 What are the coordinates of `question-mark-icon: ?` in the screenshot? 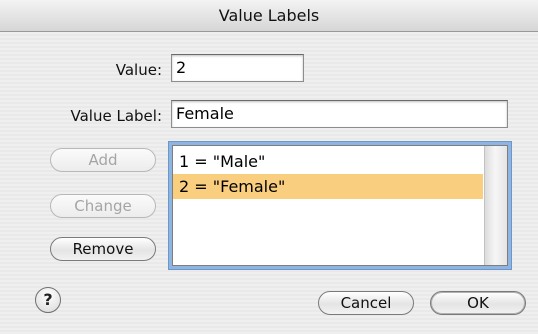 It's located at (48, 299).